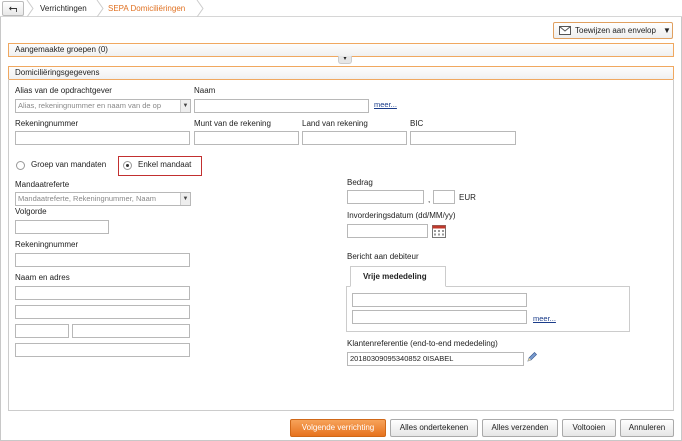 The height and width of the screenshot is (441, 682). Describe the element at coordinates (589, 428) in the screenshot. I see `complete-button: Voltooien` at that location.